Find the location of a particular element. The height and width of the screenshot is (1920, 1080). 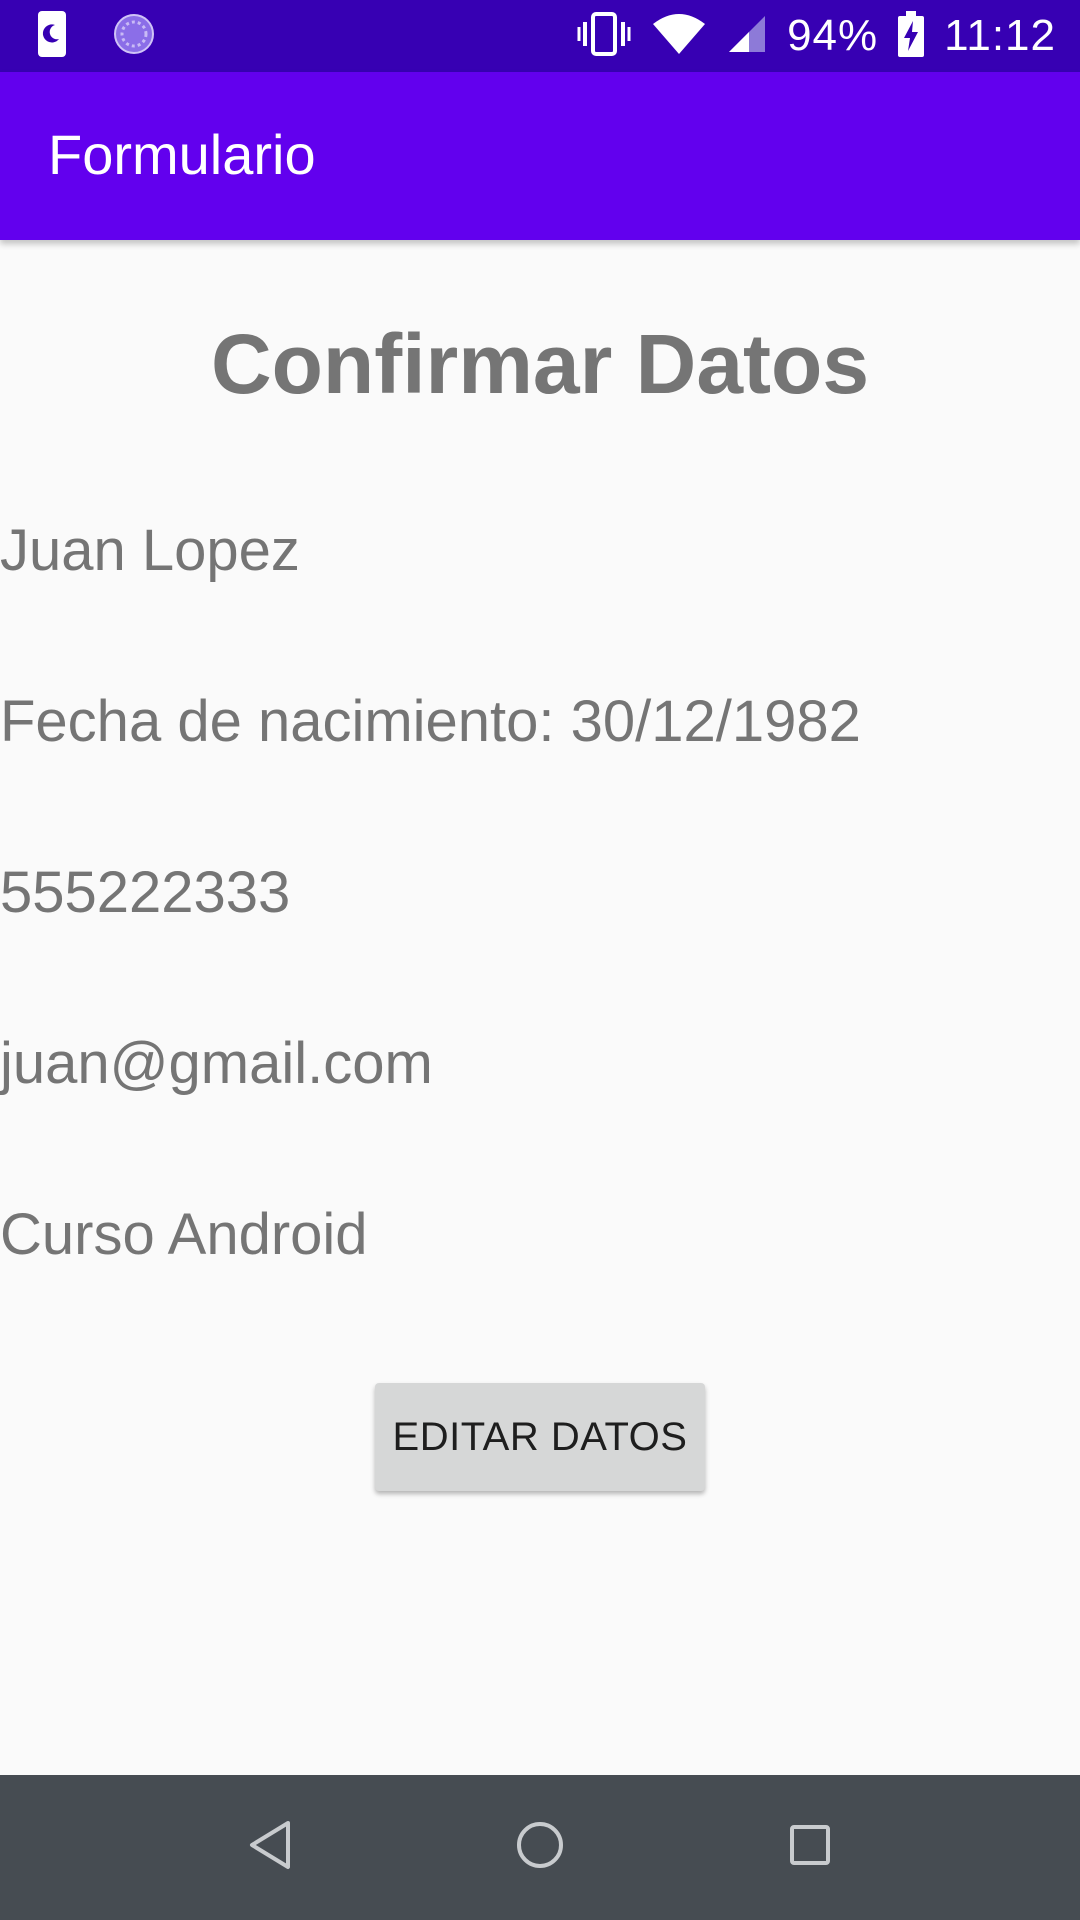

status-right-icons: 94% 11:12 is located at coordinates (816, 36).